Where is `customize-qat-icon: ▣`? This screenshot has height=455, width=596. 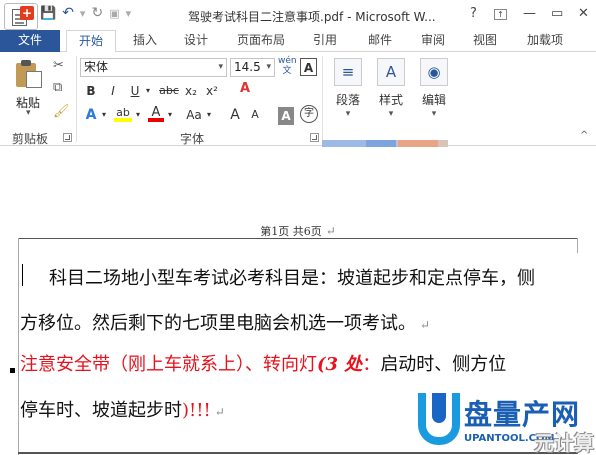
customize-qat-icon: ▣ is located at coordinates (114, 13).